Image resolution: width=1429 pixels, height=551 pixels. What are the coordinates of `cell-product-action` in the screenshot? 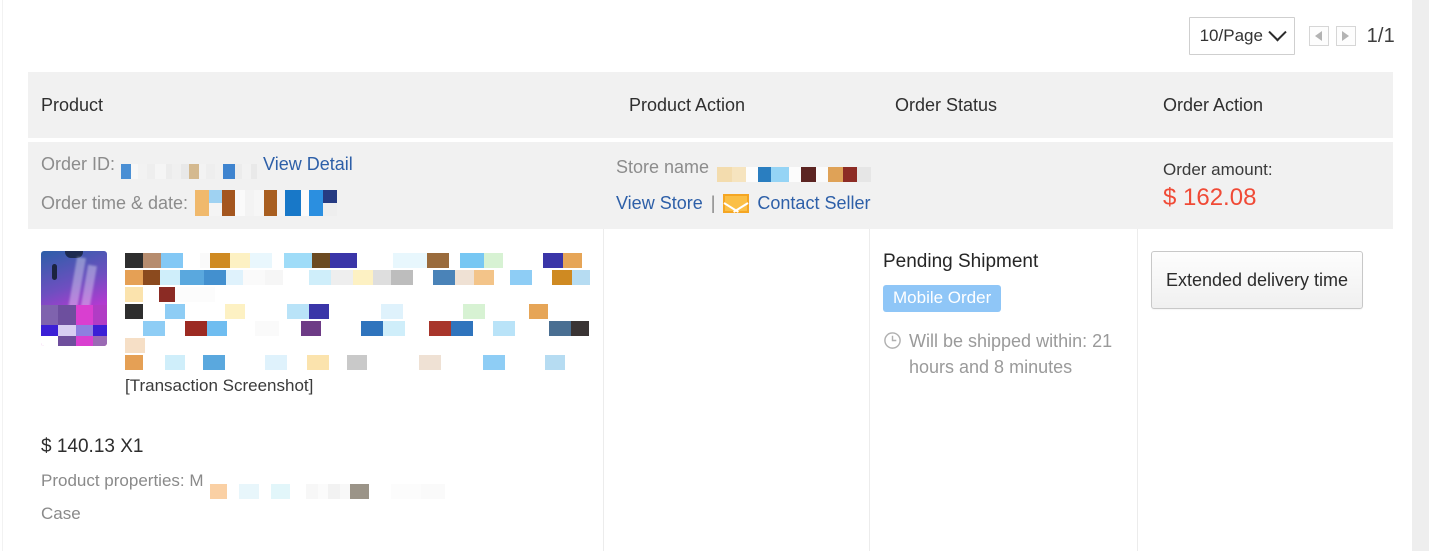 It's located at (736, 390).